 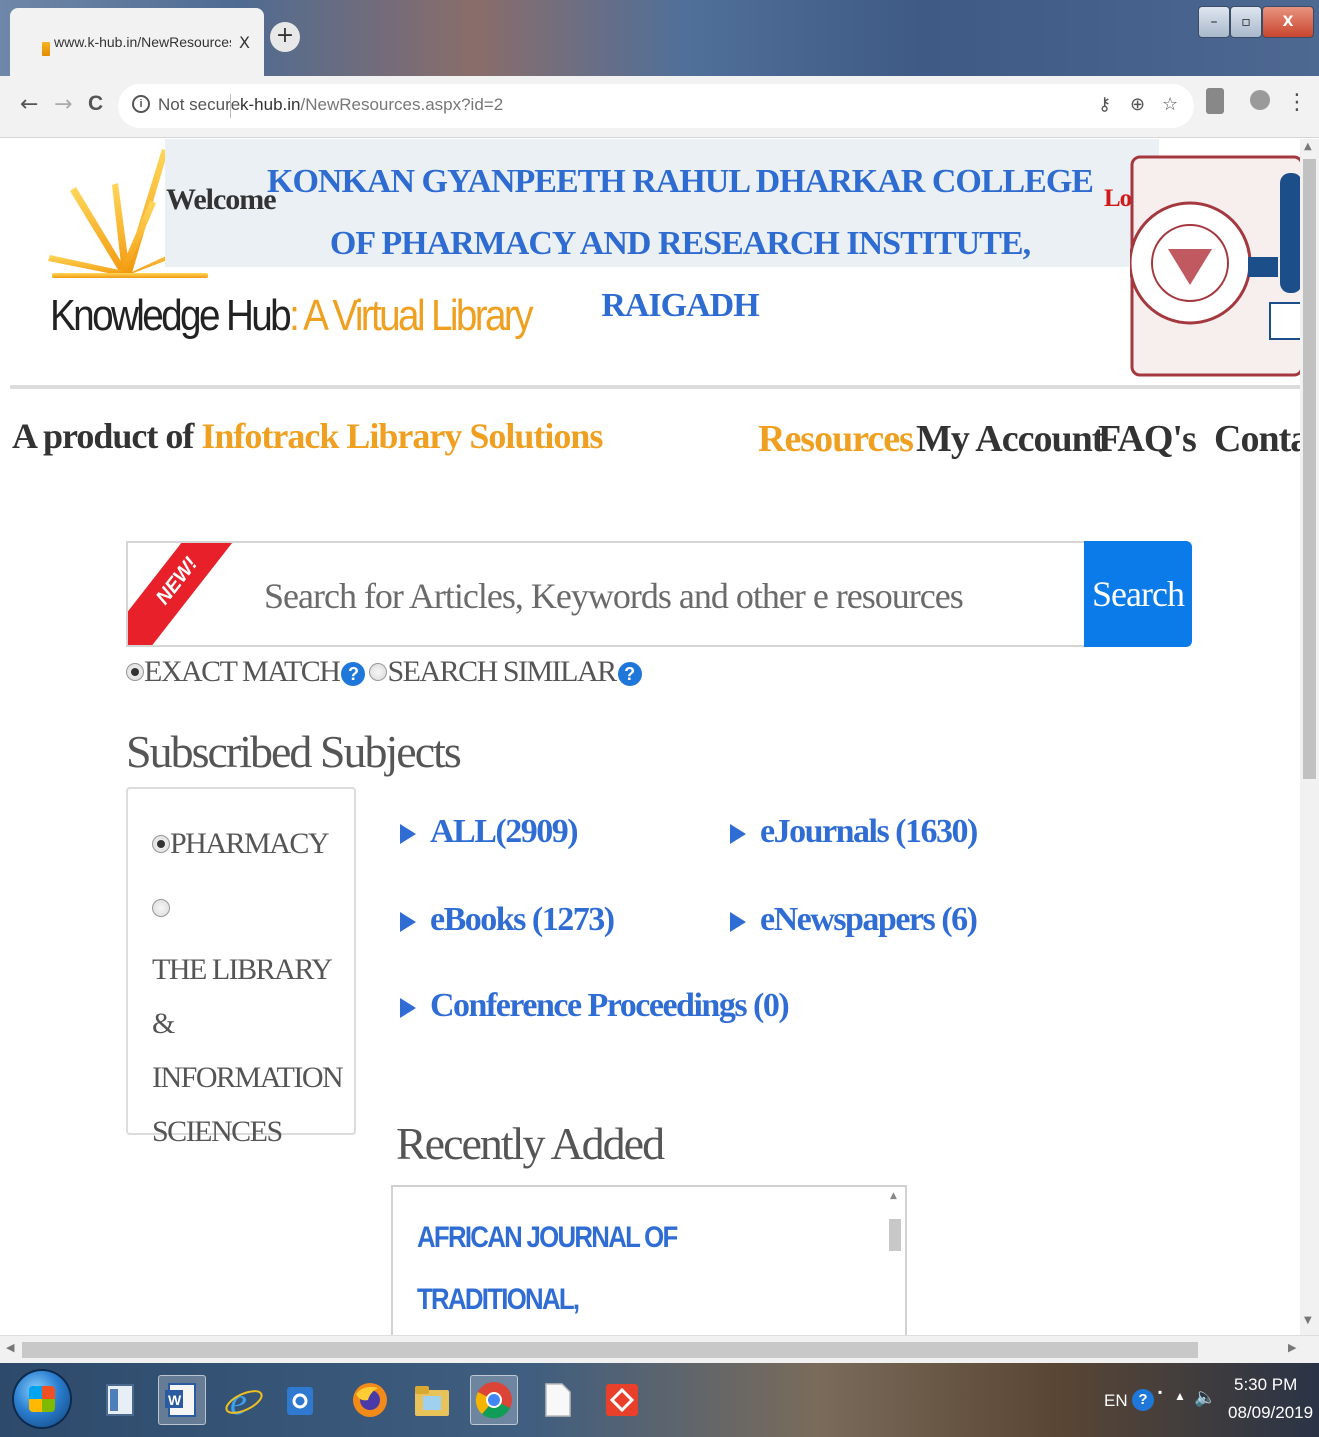 I want to click on nav-faqs: FAQ's, so click(x=1147, y=439).